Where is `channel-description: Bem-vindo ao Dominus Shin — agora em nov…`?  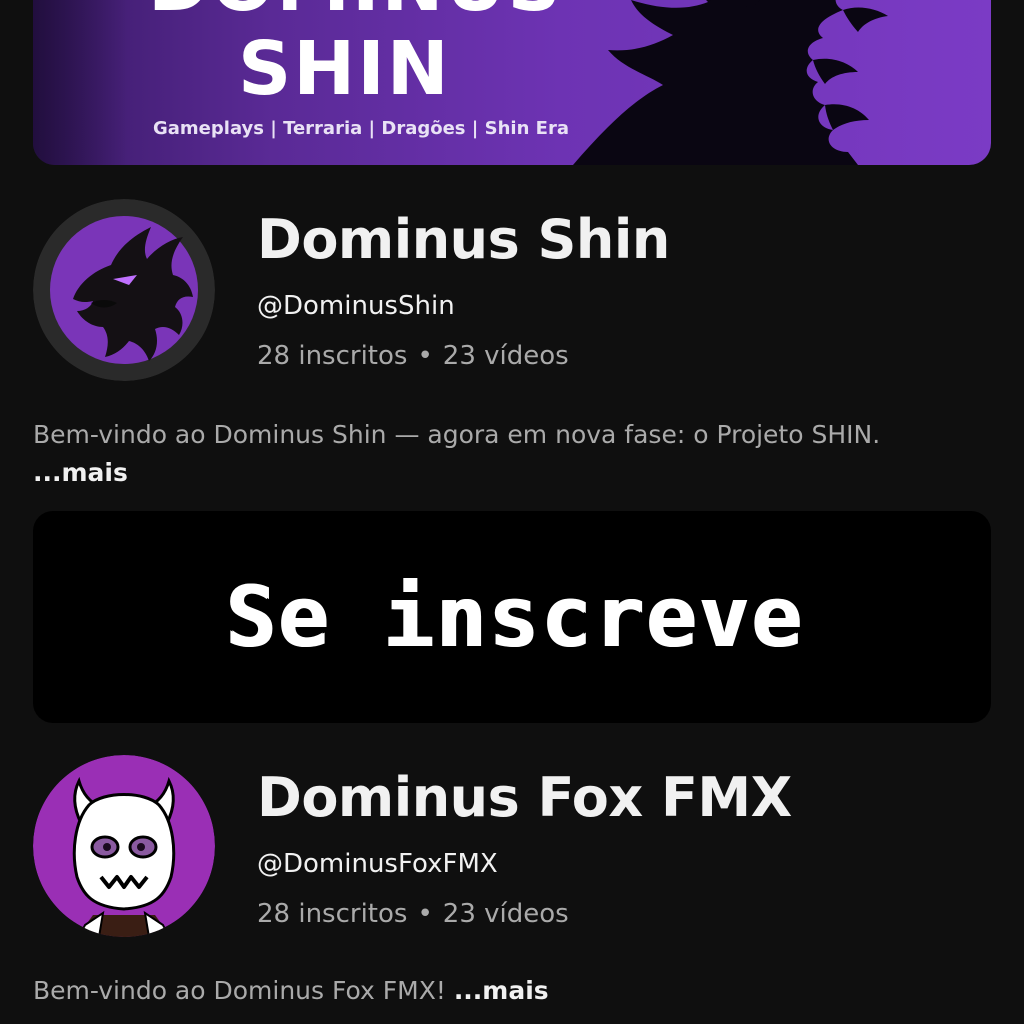
channel-description: Bem-vindo ao Dominus Shin — agora em nov… is located at coordinates (456, 434).